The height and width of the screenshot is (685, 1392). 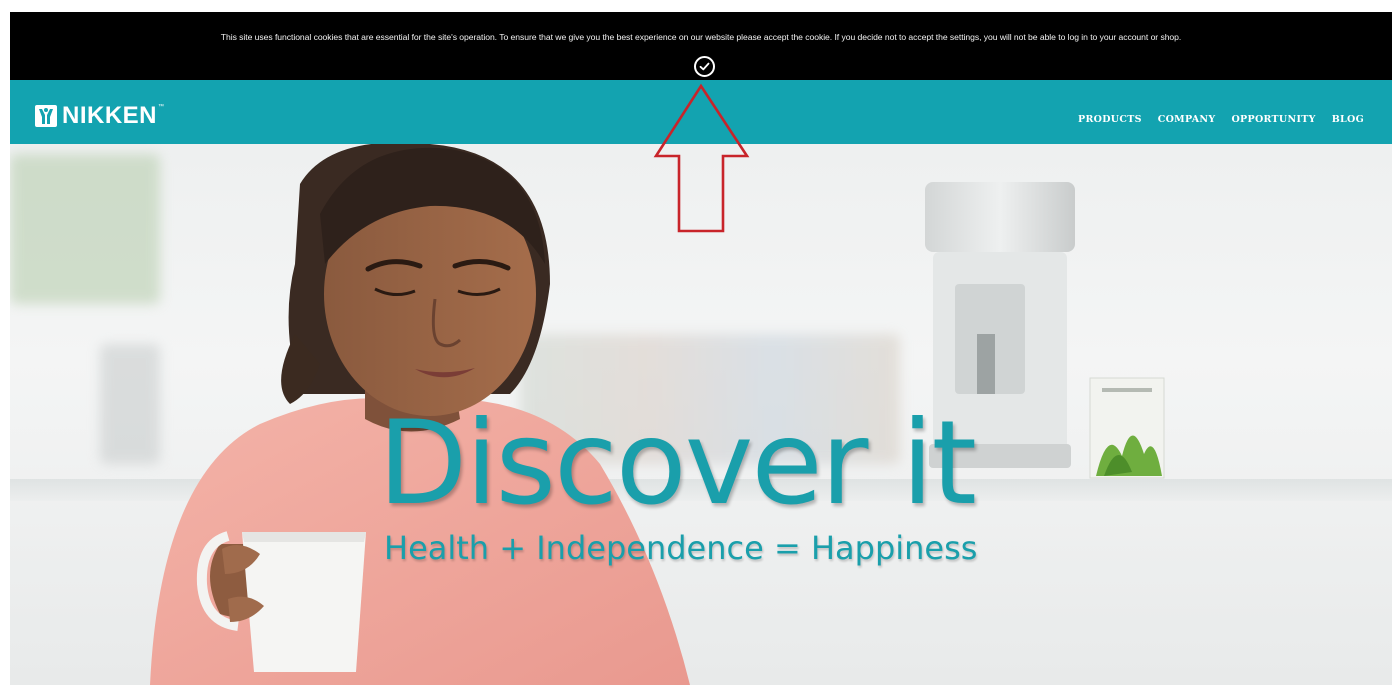 I want to click on hero-tagline: Health + Independence = Happiness, so click(x=681, y=548).